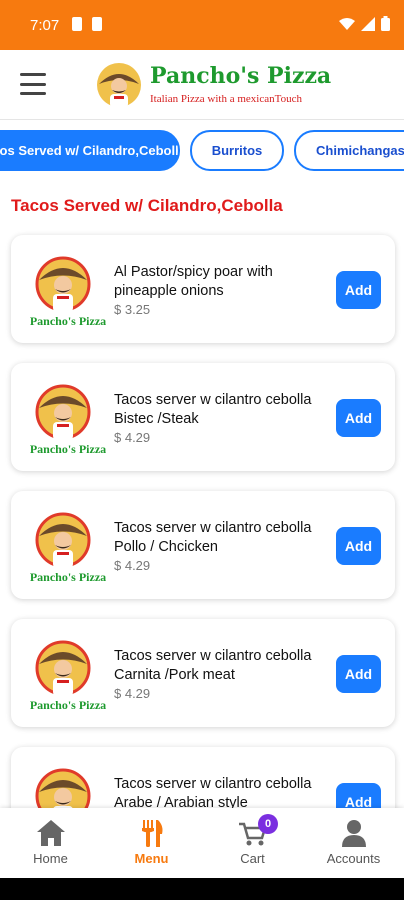  Describe the element at coordinates (347, 23) in the screenshot. I see `wifi-icon` at that location.